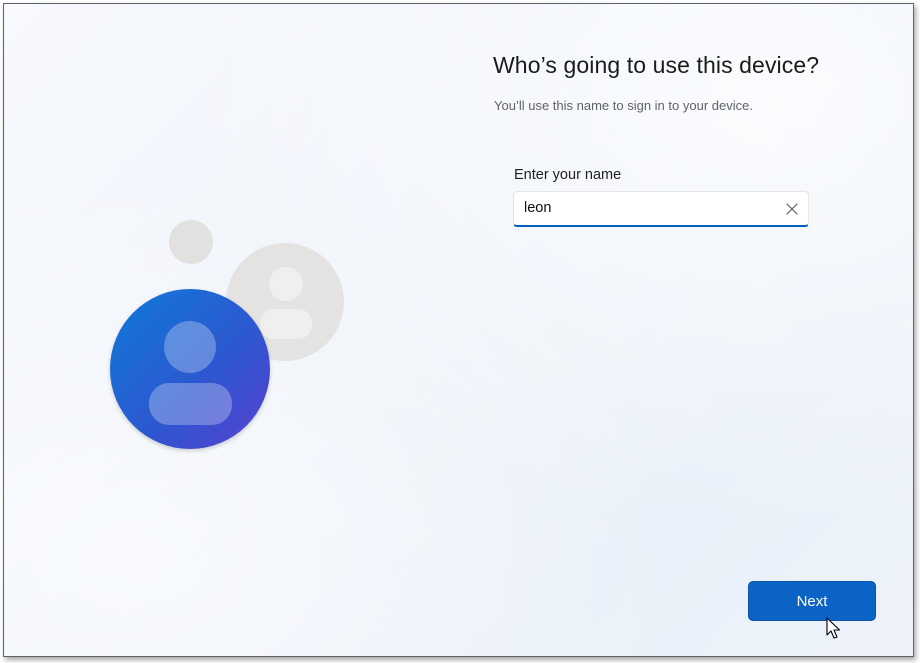  Describe the element at coordinates (191, 242) in the screenshot. I see `small-grey-circle` at that location.